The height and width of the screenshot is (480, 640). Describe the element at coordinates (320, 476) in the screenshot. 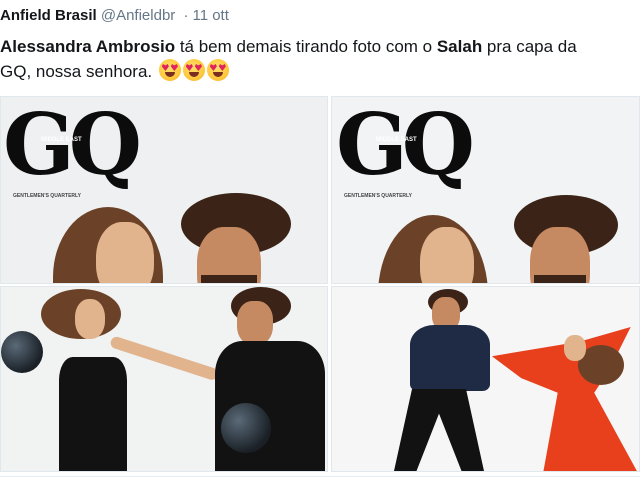

I see `tweet-divider` at that location.